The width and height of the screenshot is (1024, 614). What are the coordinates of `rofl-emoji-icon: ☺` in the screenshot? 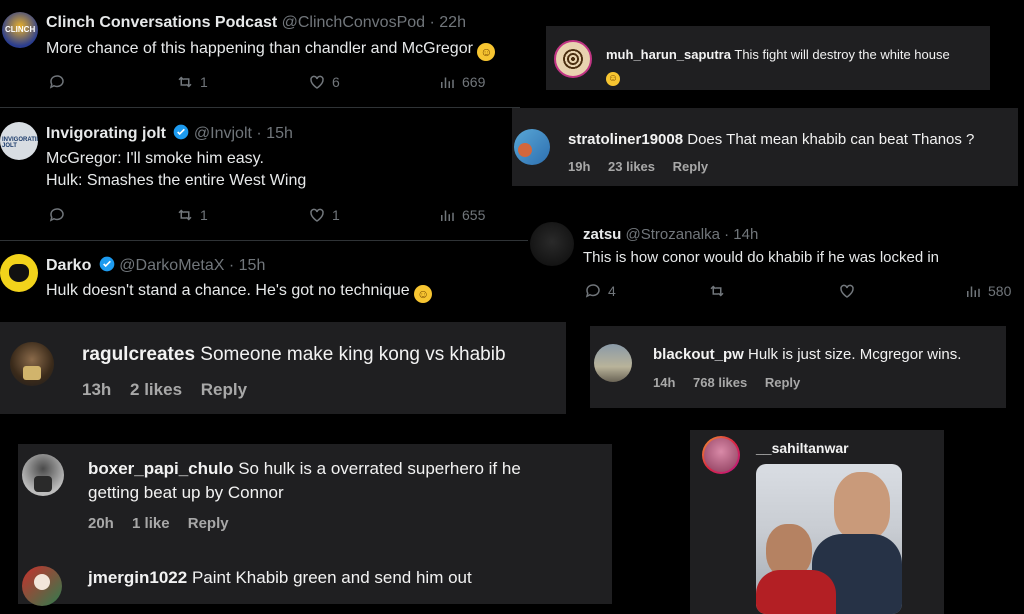 It's located at (486, 52).